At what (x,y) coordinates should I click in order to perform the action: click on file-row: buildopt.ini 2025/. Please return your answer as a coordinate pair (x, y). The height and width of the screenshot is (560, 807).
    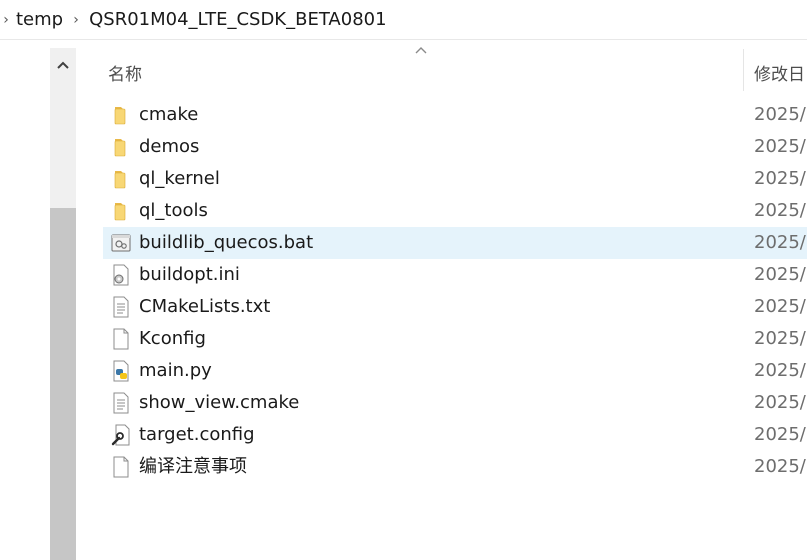
    Looking at the image, I should click on (455, 275).